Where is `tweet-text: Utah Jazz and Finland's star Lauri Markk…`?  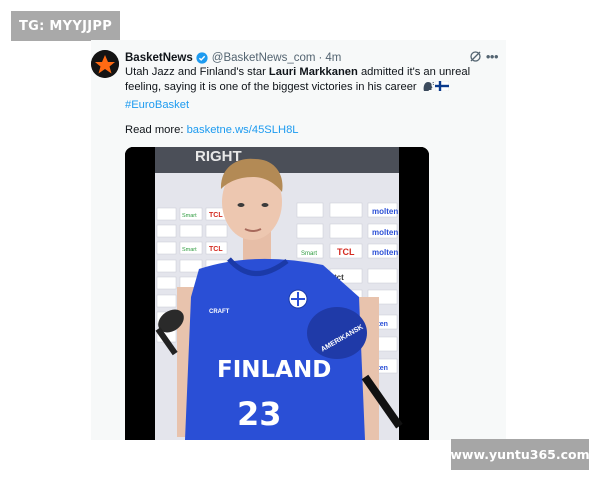
tweet-text: Utah Jazz and Finland's star Lauri Markk… is located at coordinates (300, 89).